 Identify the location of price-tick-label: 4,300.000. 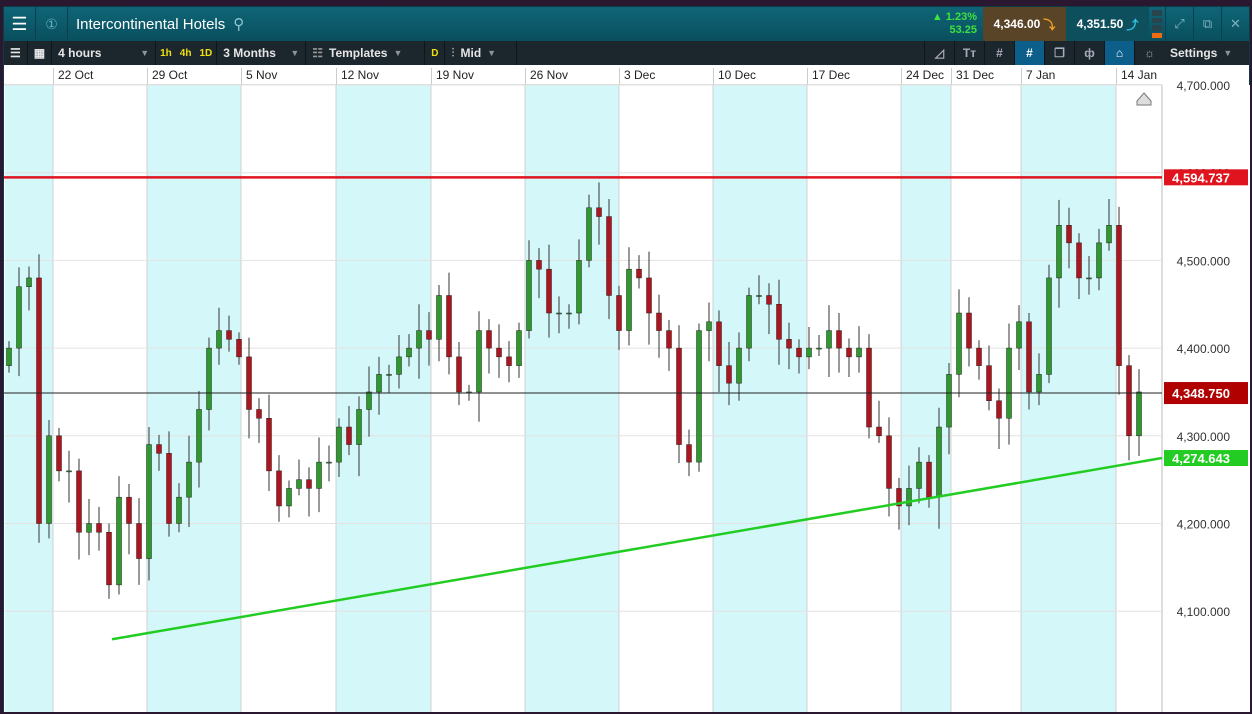
(1204, 437).